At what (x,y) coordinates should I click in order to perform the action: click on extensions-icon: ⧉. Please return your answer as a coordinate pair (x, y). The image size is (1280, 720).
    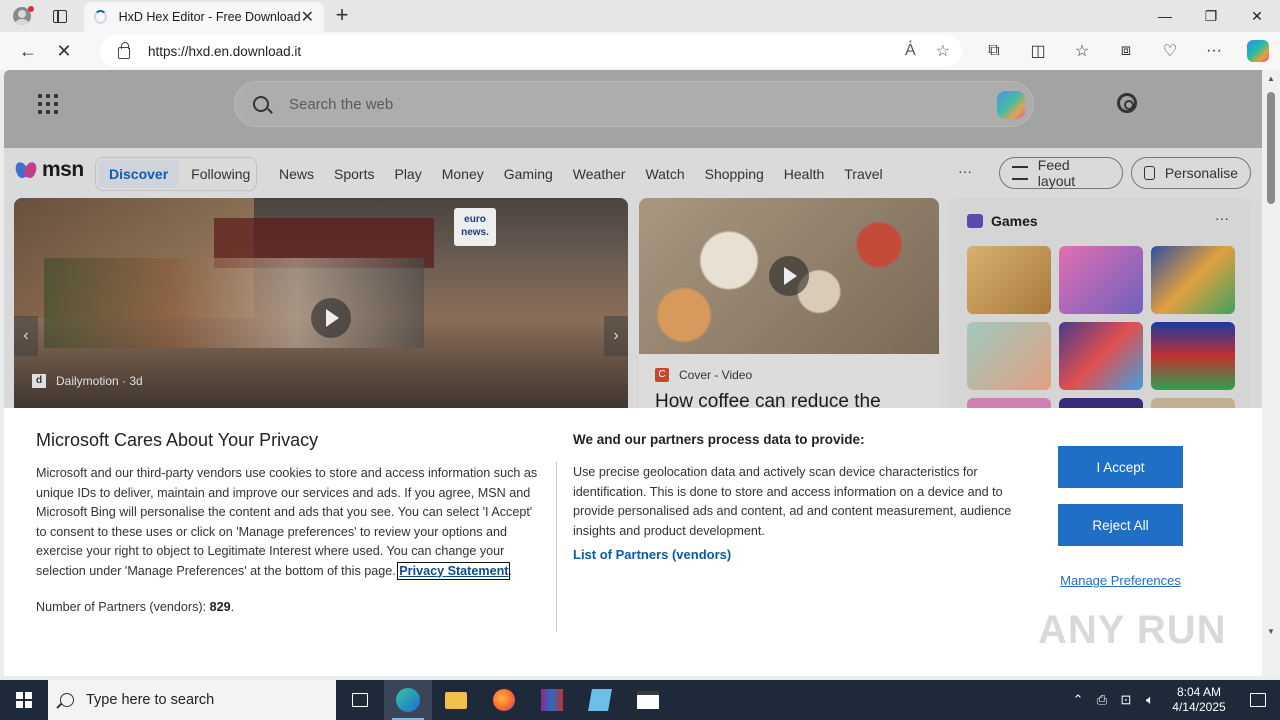
    Looking at the image, I should click on (994, 51).